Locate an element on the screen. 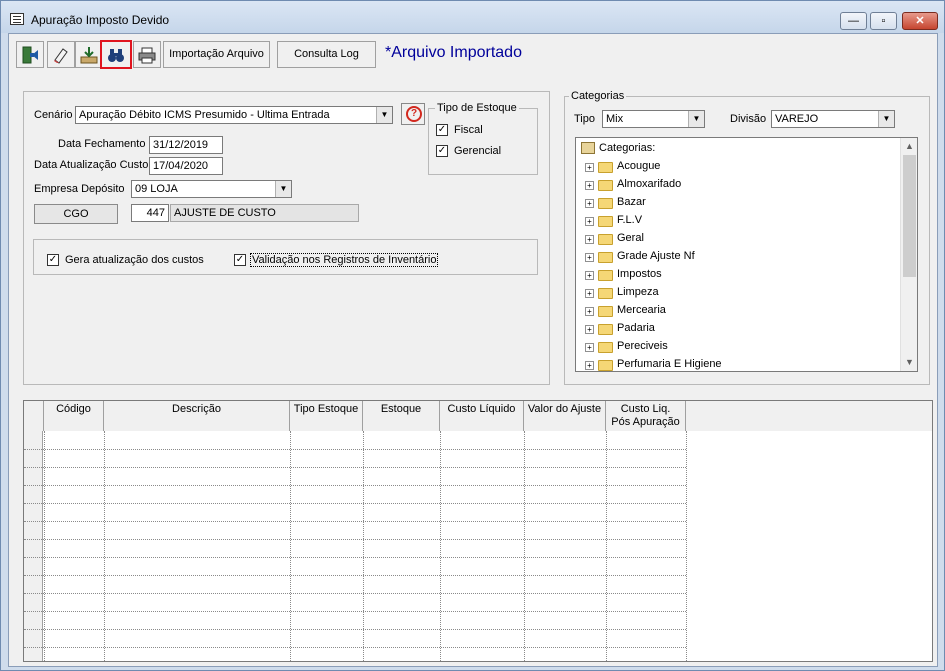 Image resolution: width=945 pixels, height=671 pixels. cgo-description: AJUSTE DE CUSTO is located at coordinates (264, 213).